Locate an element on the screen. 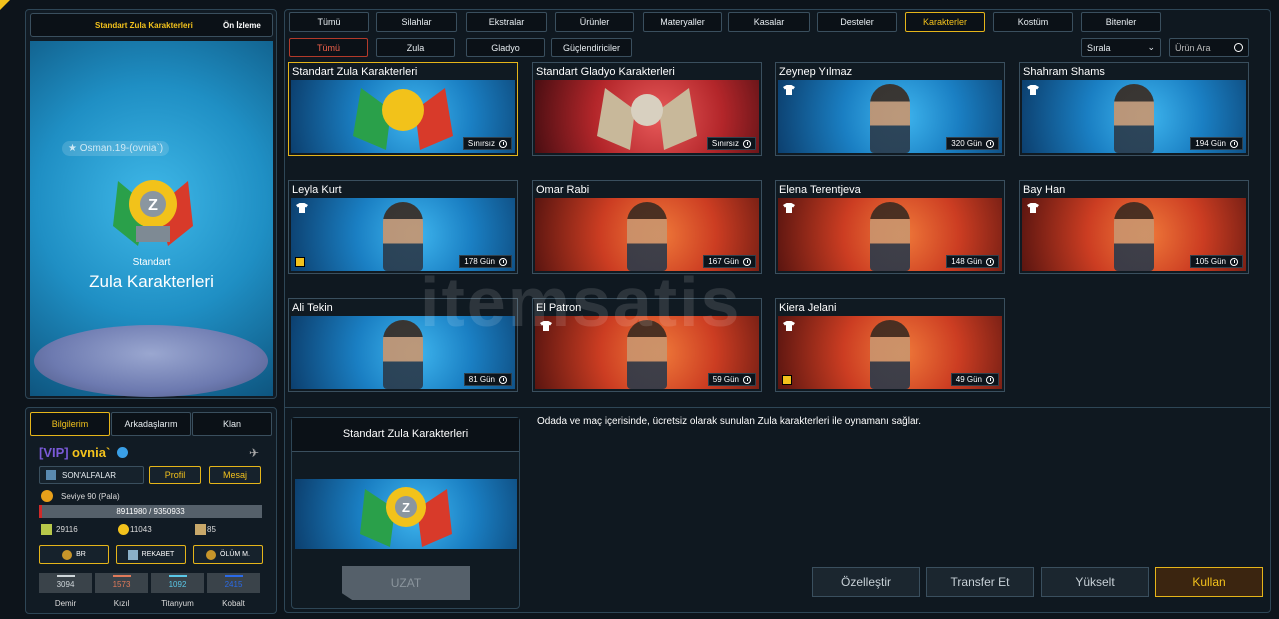  item-image: 320 Gün is located at coordinates (890, 116).